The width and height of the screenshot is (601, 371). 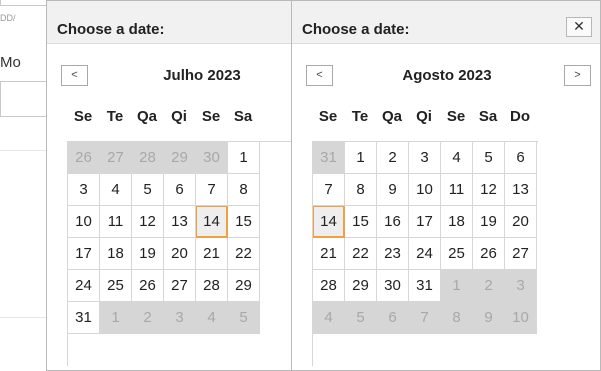 What do you see at coordinates (489, 318) in the screenshot?
I see `day-cell-other-month: 9` at bounding box center [489, 318].